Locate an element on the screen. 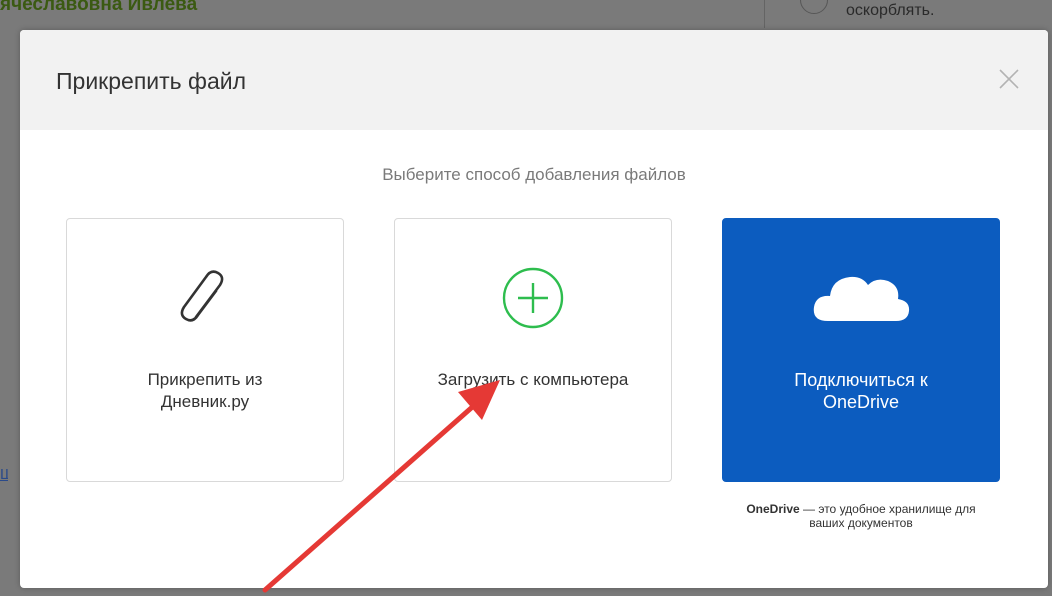 The height and width of the screenshot is (596, 1052). close-button is located at coordinates (1009, 79).